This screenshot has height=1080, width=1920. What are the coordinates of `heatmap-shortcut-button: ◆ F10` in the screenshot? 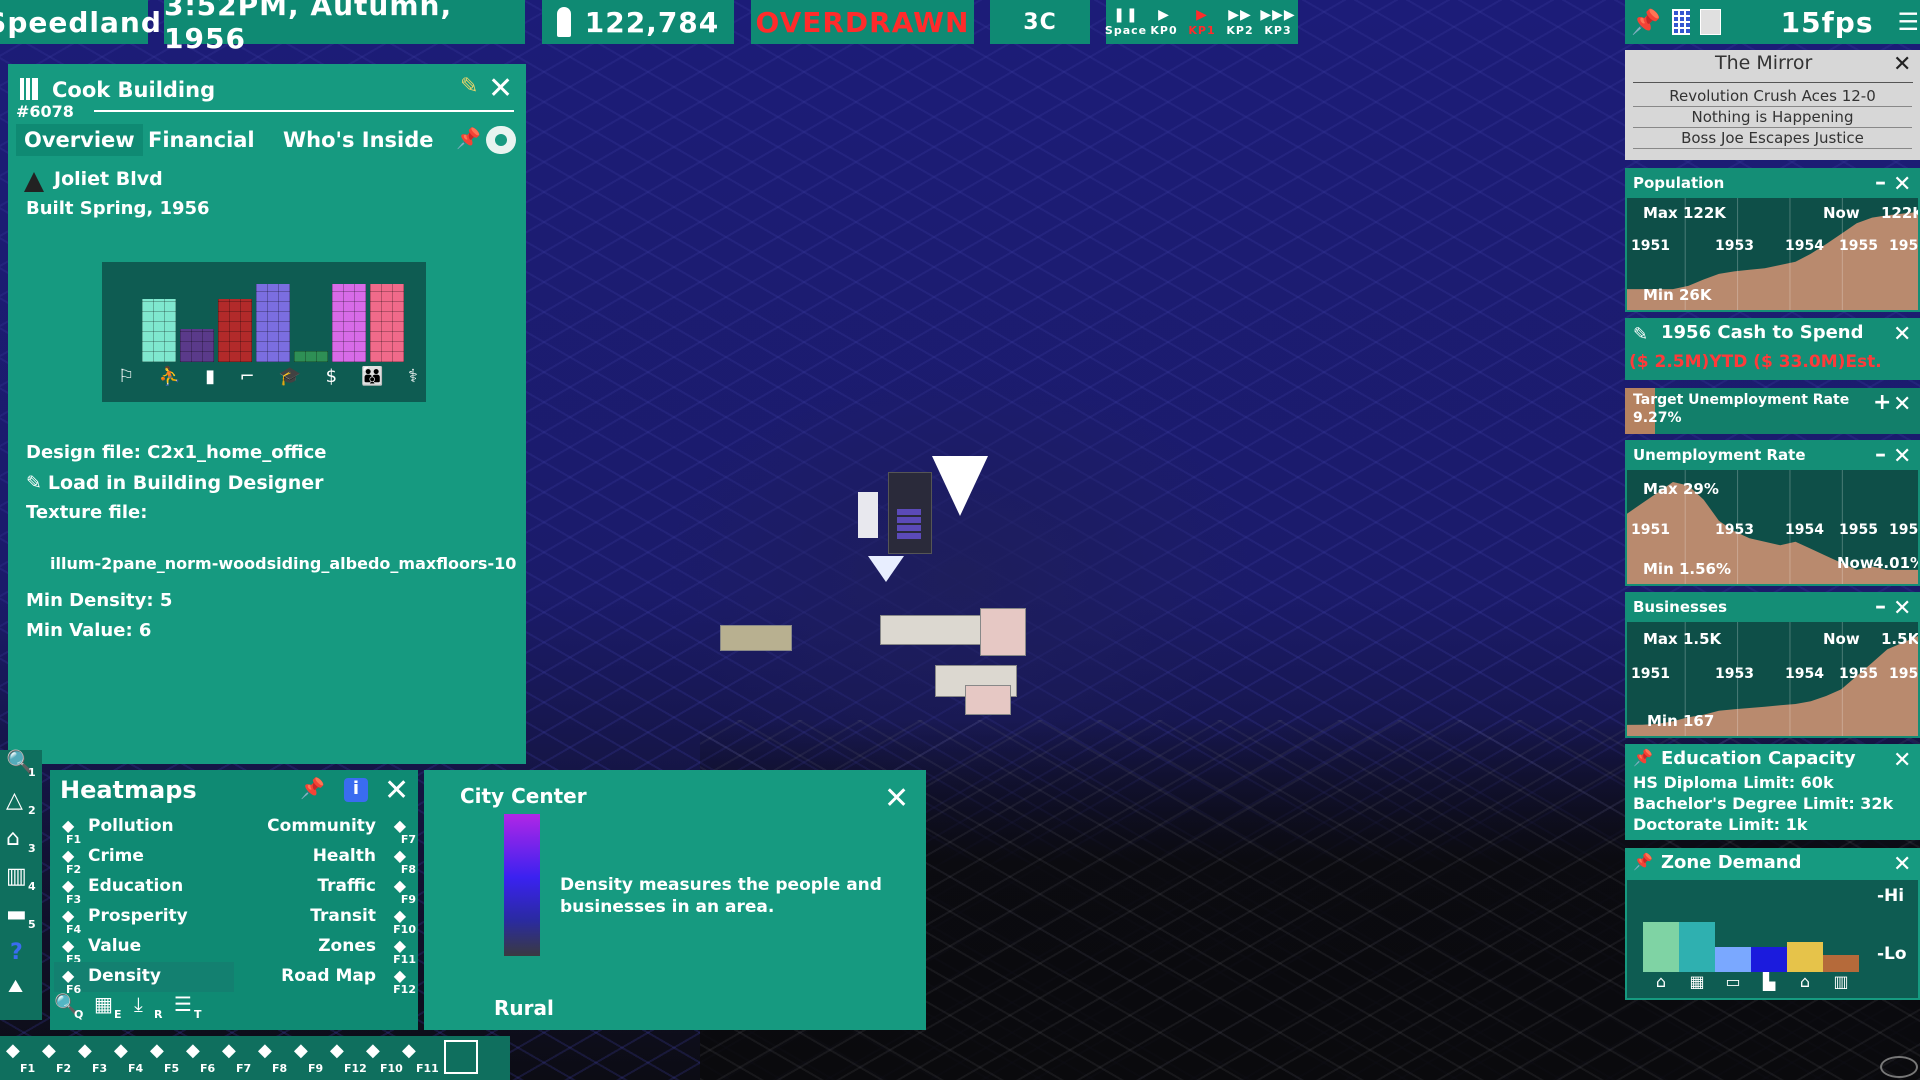 It's located at (384, 1058).